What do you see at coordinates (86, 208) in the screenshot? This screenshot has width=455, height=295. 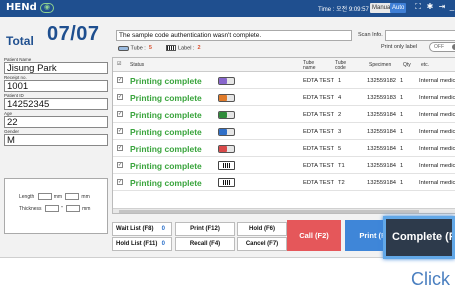 I see `thickness-unit-2: mm` at bounding box center [86, 208].